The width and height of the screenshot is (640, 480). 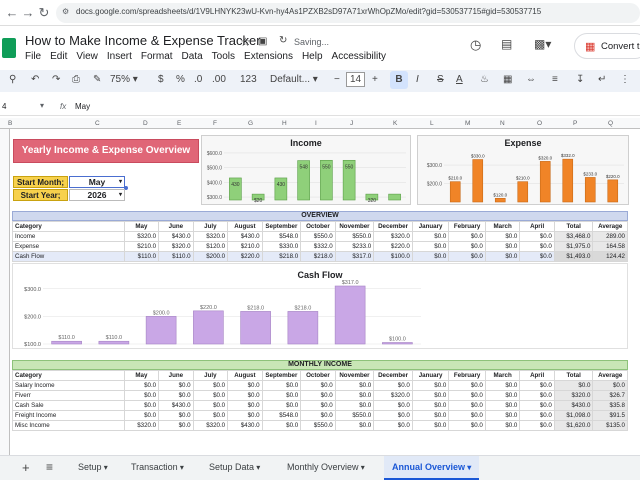 What do you see at coordinates (219, 79) in the screenshot?
I see `increase-decimal-button: .00` at bounding box center [219, 79].